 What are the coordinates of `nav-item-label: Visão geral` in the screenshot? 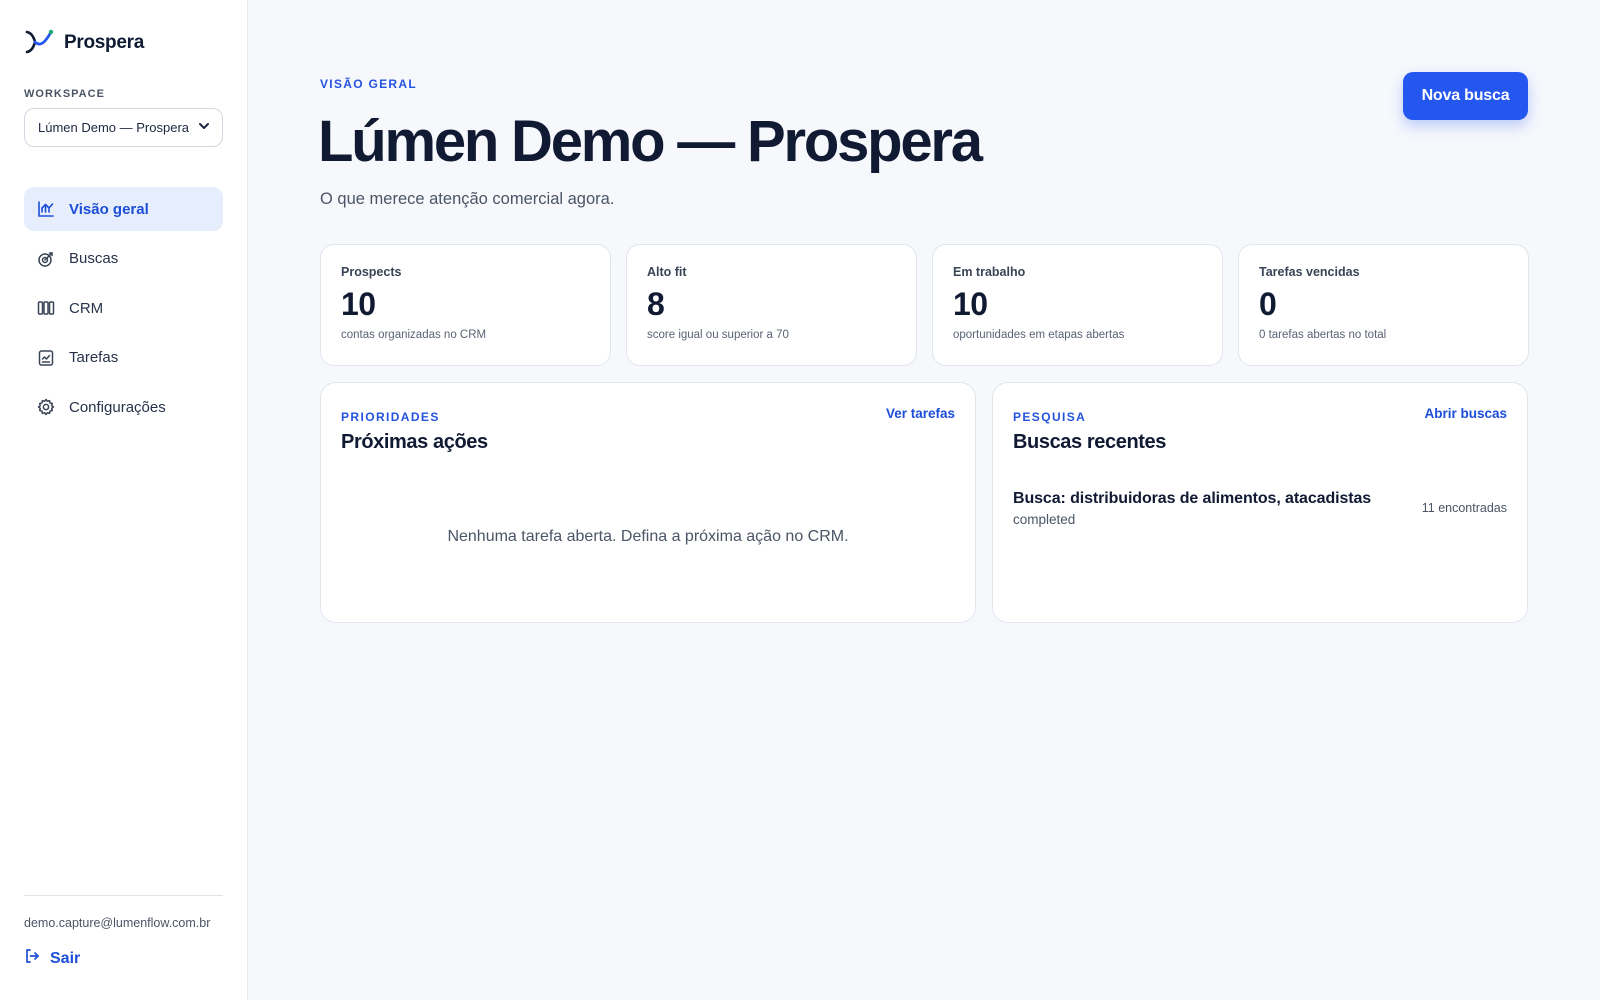 It's located at (109, 209).